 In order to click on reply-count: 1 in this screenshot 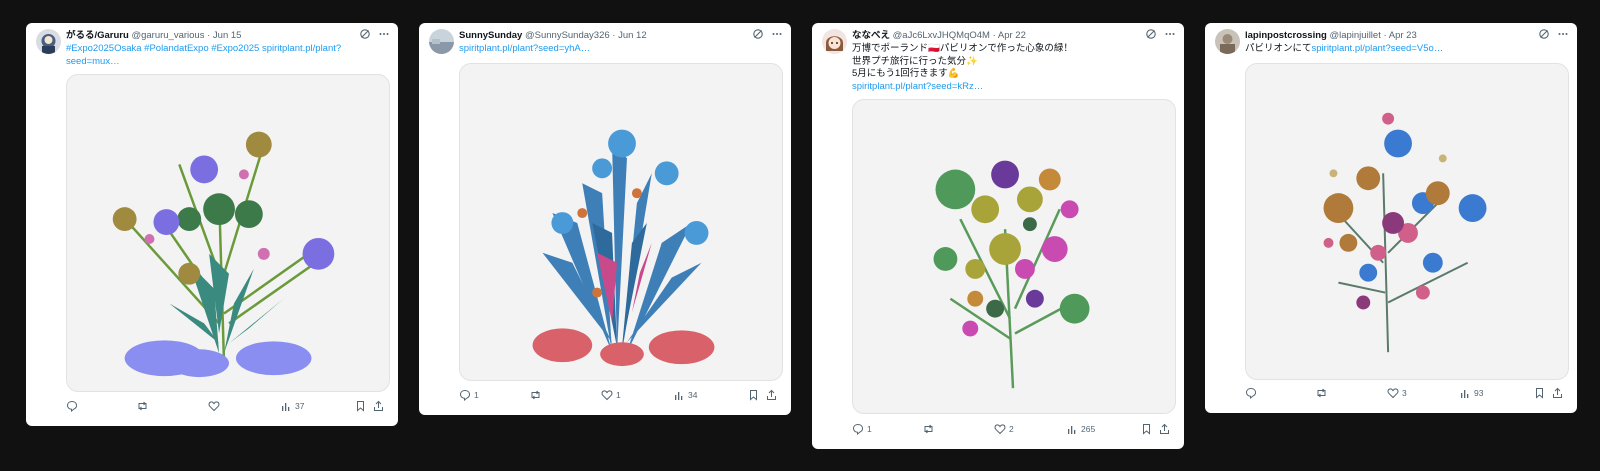, I will do `click(476, 395)`.